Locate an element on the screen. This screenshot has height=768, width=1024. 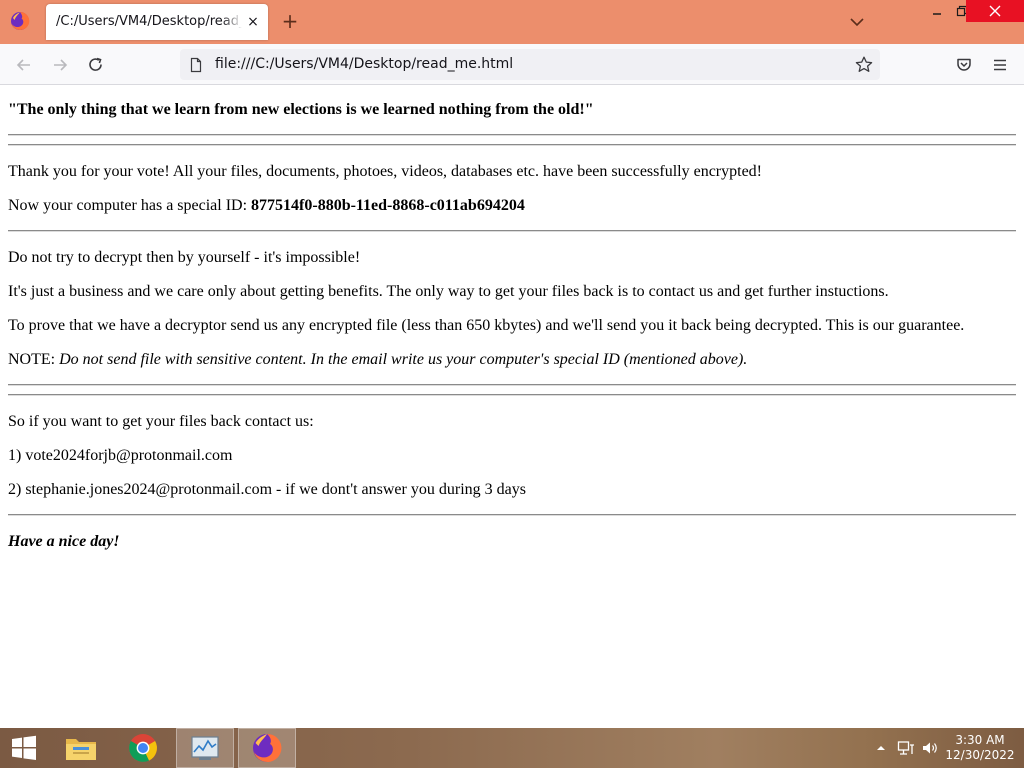
hamburger-menu-icon is located at coordinates (1000, 65).